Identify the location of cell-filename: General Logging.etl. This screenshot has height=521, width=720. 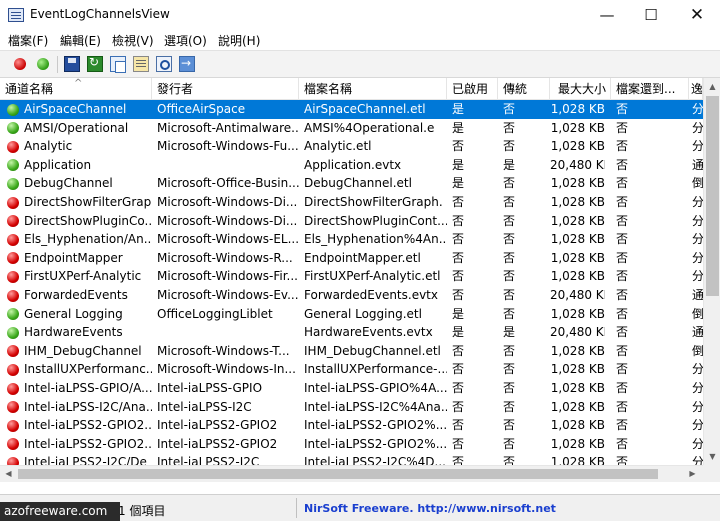
(363, 313).